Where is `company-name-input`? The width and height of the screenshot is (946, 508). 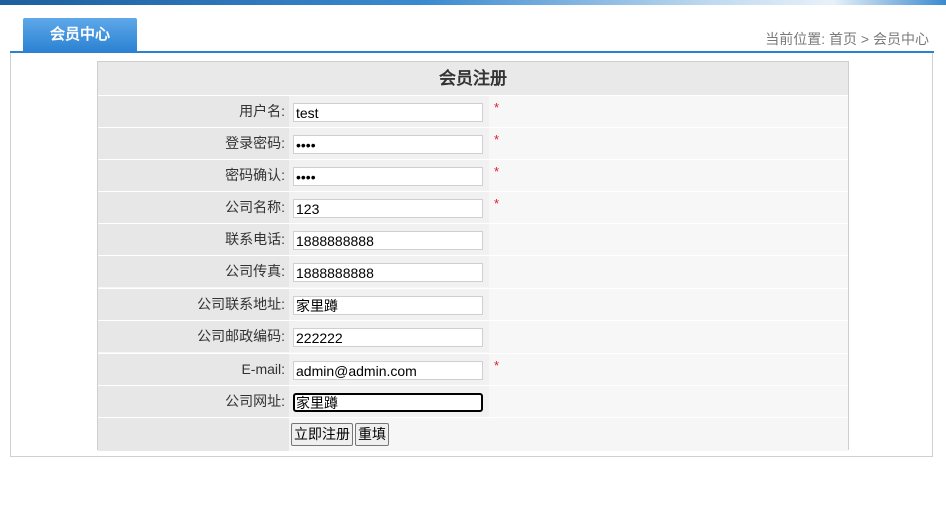
company-name-input is located at coordinates (388, 208).